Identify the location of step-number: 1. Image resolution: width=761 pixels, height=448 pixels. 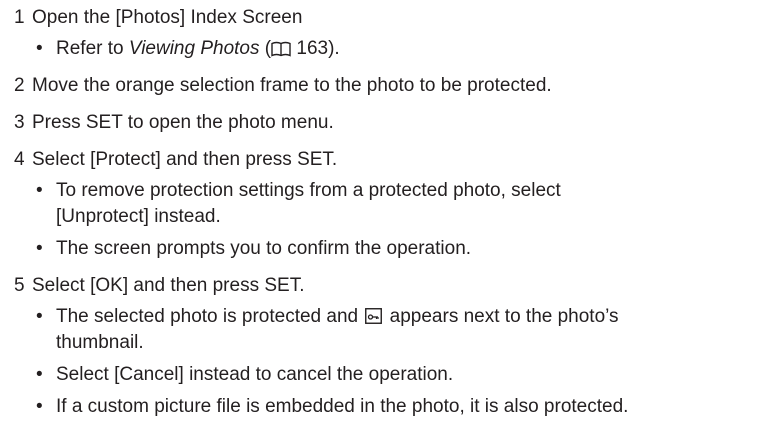
(19, 17).